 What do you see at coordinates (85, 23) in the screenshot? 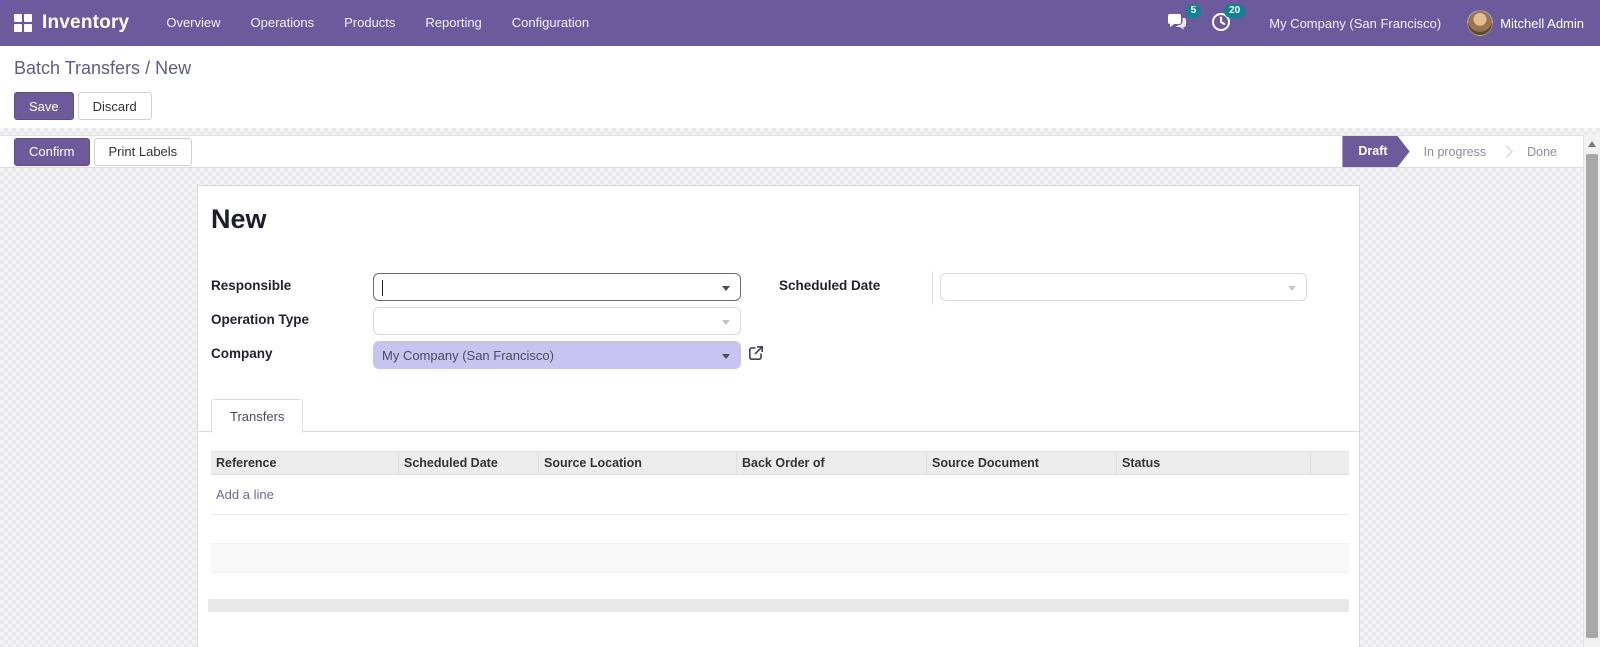
I see `app-brand: Inventory` at bounding box center [85, 23].